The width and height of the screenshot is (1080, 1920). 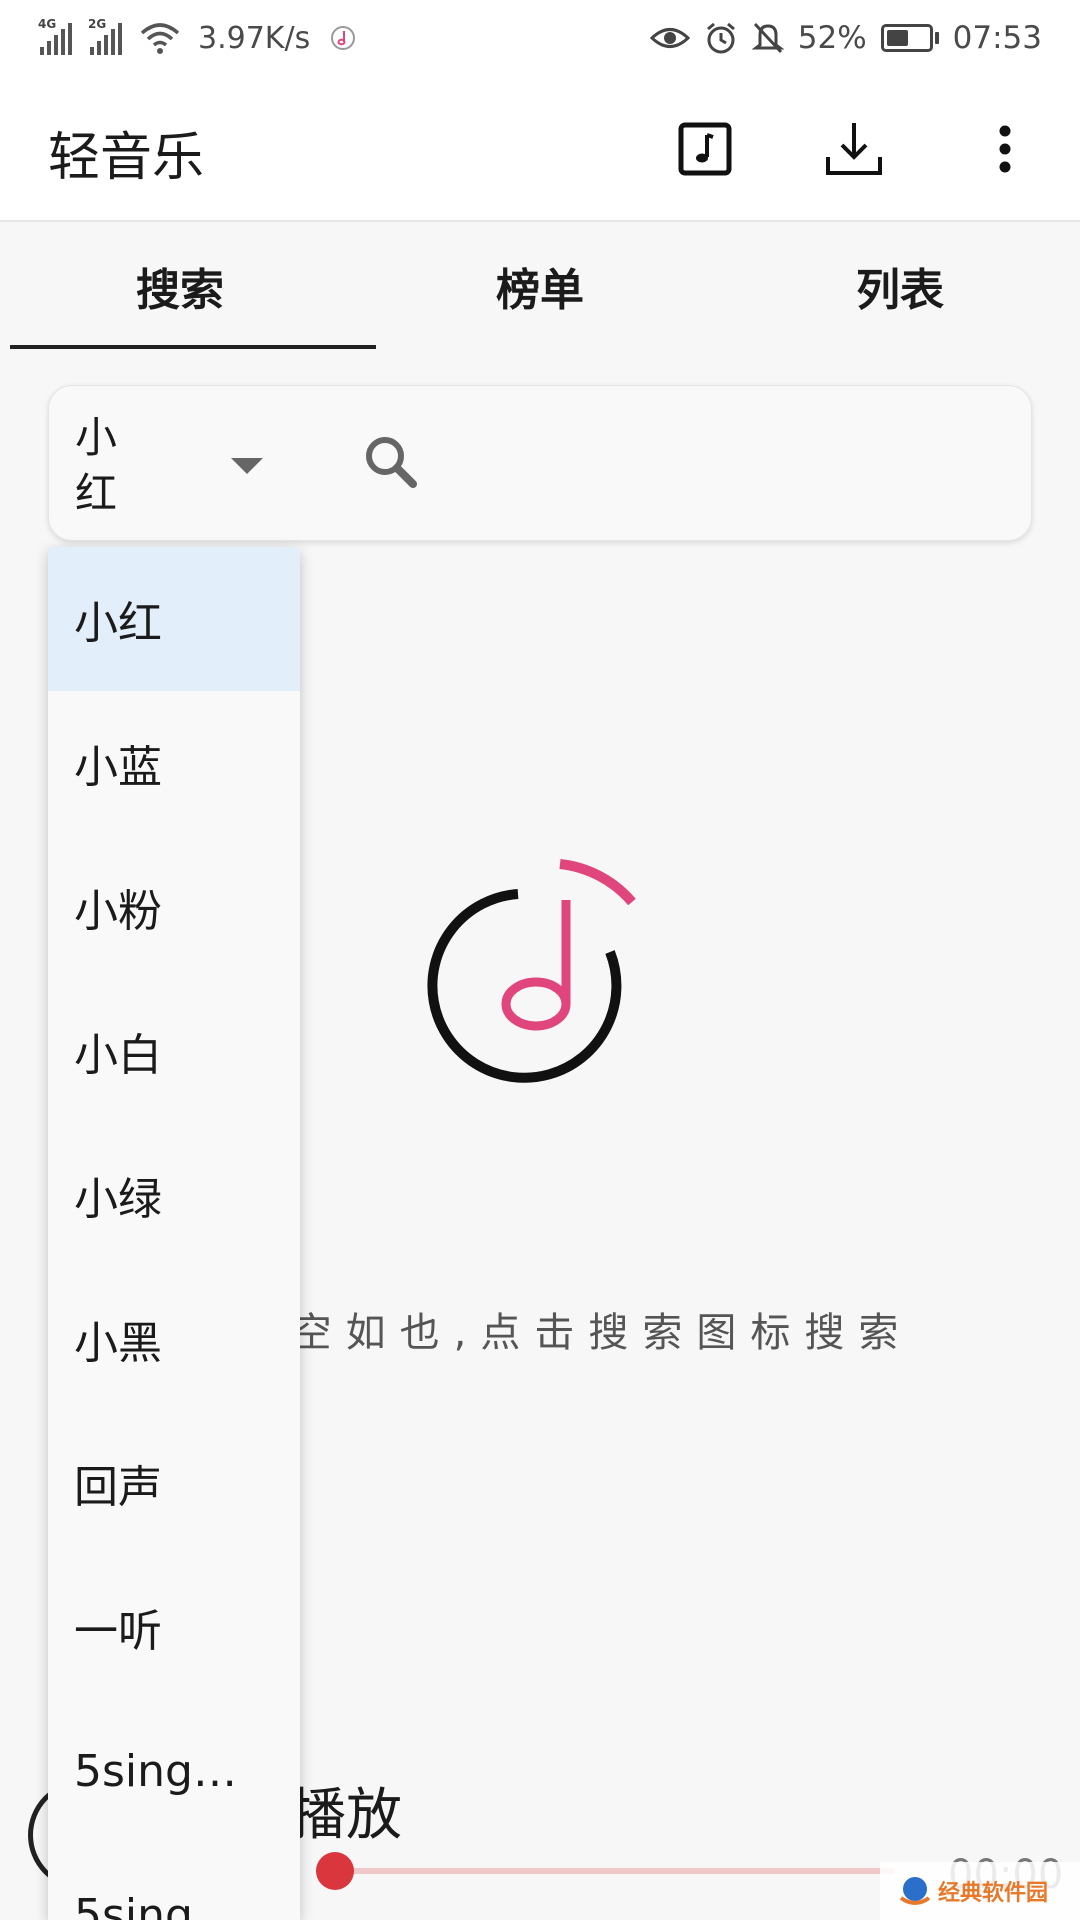 I want to click on dropdown-arrow-icon, so click(x=247, y=466).